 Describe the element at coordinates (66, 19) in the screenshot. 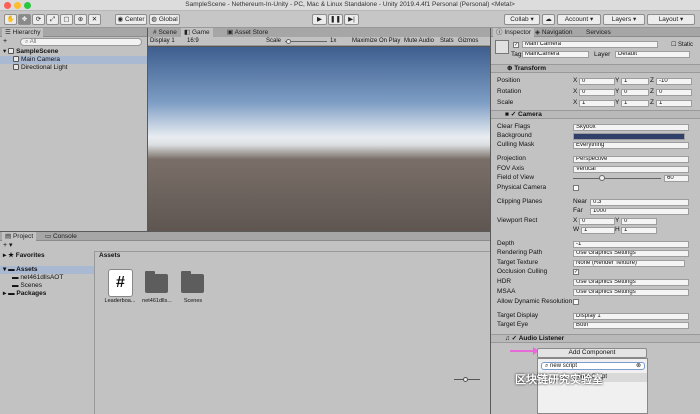

I see `rect-tool-button: ▢` at that location.